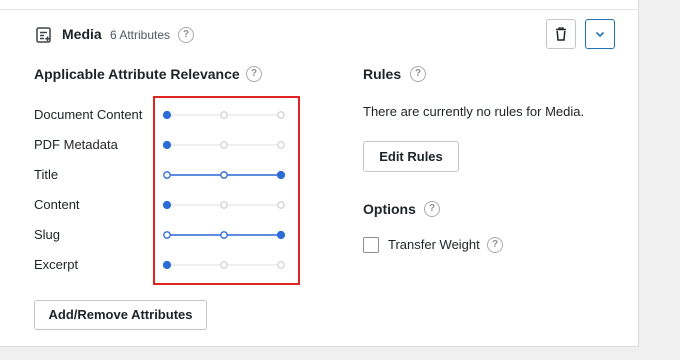 The width and height of the screenshot is (680, 360). Describe the element at coordinates (319, 9) in the screenshot. I see `top-divider` at that location.